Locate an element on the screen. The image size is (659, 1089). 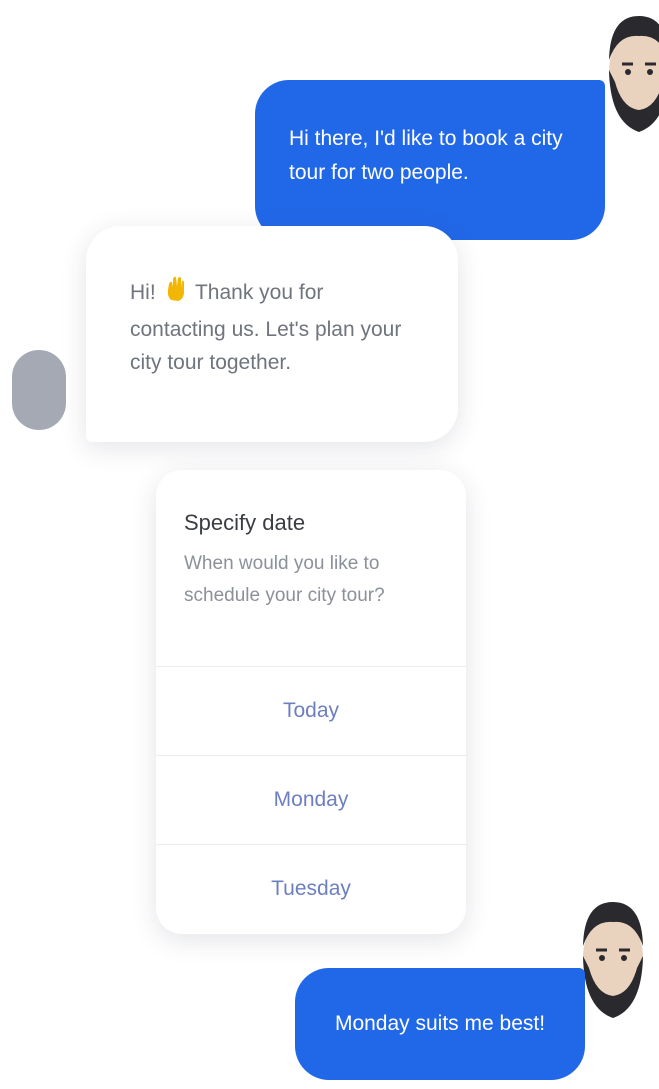
user-reply-text: Monday suits me best! is located at coordinates (440, 1023).